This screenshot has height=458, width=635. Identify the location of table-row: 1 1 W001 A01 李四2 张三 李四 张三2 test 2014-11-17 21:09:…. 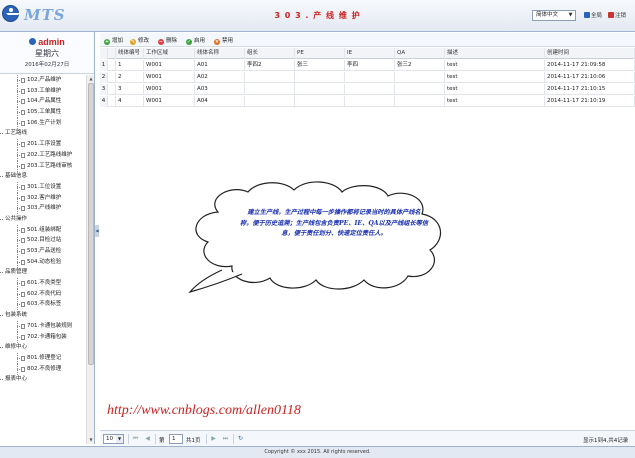
(367, 65).